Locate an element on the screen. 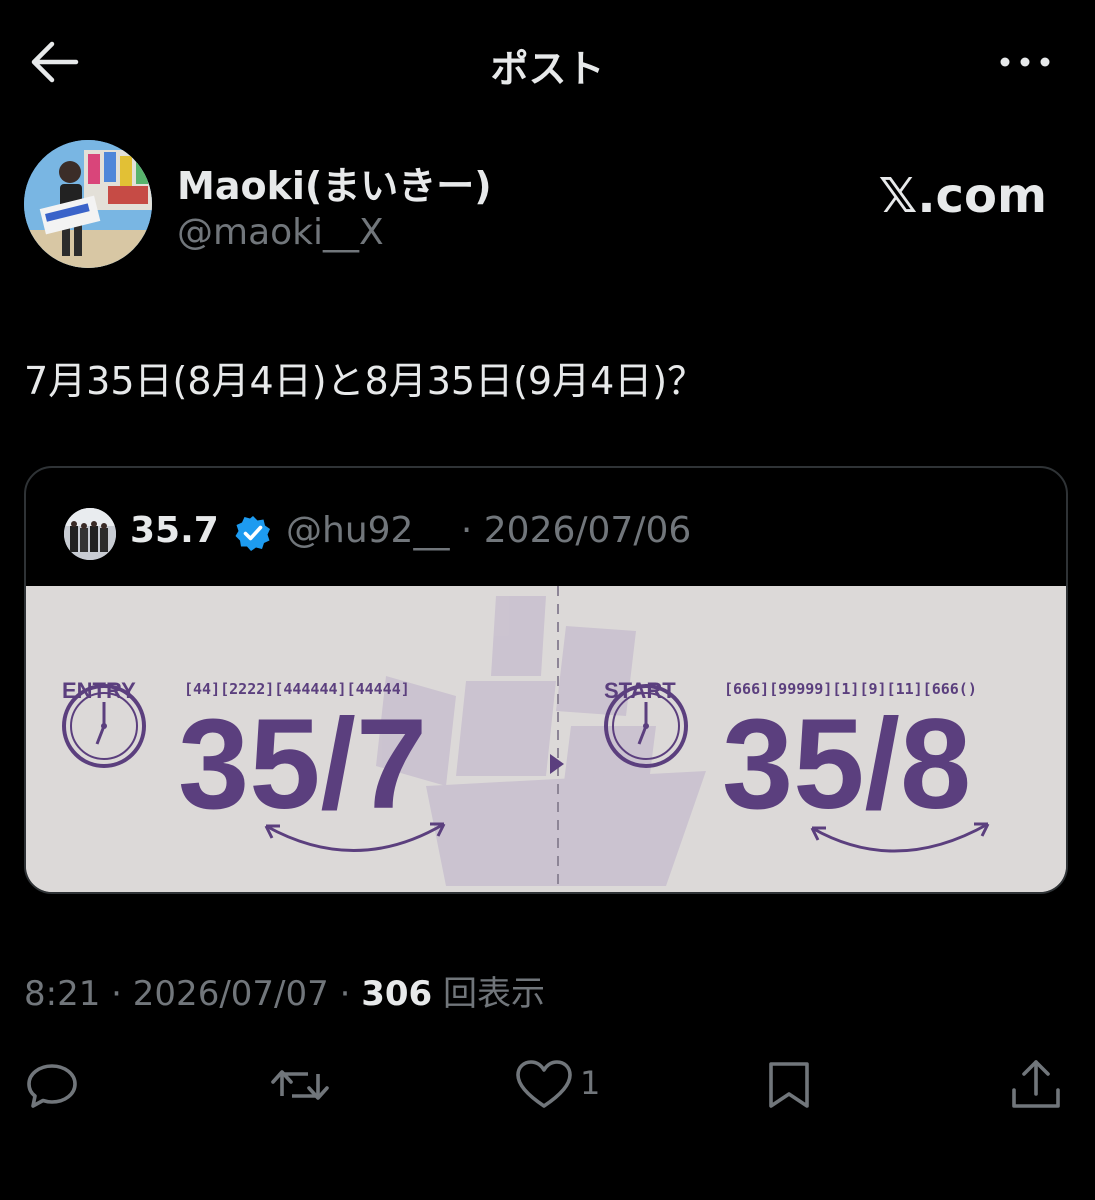 The width and height of the screenshot is (1095, 1200). start-label: START is located at coordinates (640, 690).